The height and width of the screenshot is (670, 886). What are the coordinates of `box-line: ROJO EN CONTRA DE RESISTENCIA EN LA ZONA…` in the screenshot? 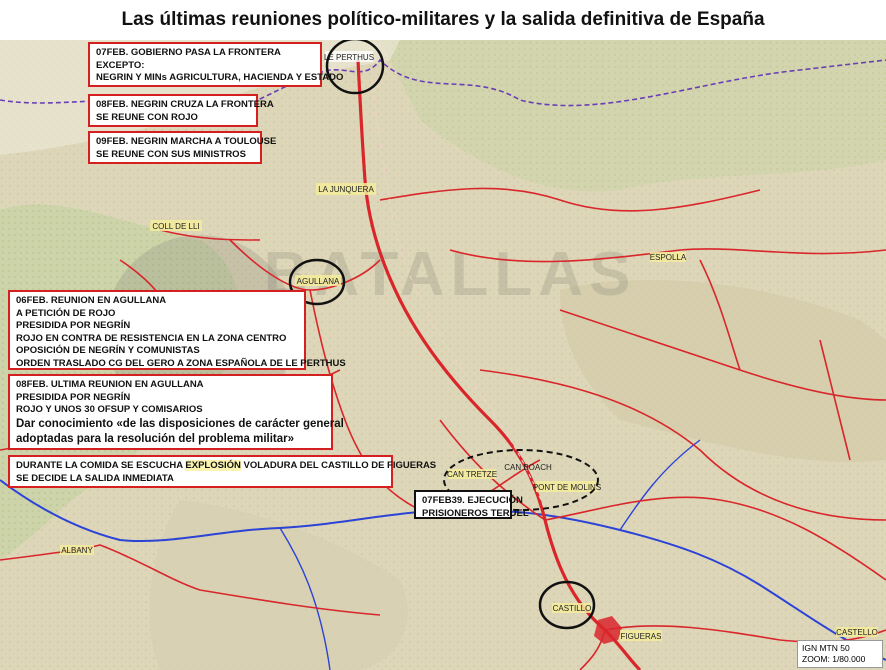 It's located at (151, 338).